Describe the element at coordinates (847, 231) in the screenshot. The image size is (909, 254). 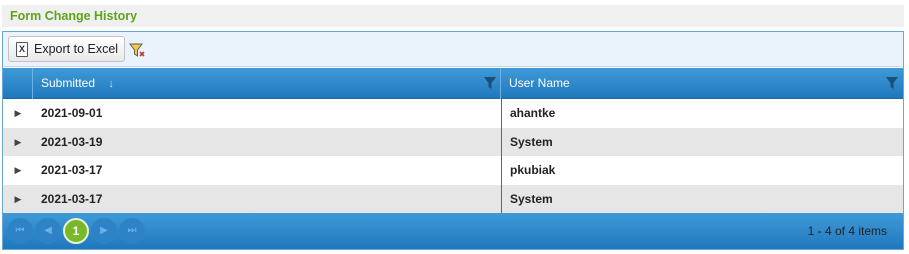
I see `pager-info: 1 - 4 of 4 items` at that location.